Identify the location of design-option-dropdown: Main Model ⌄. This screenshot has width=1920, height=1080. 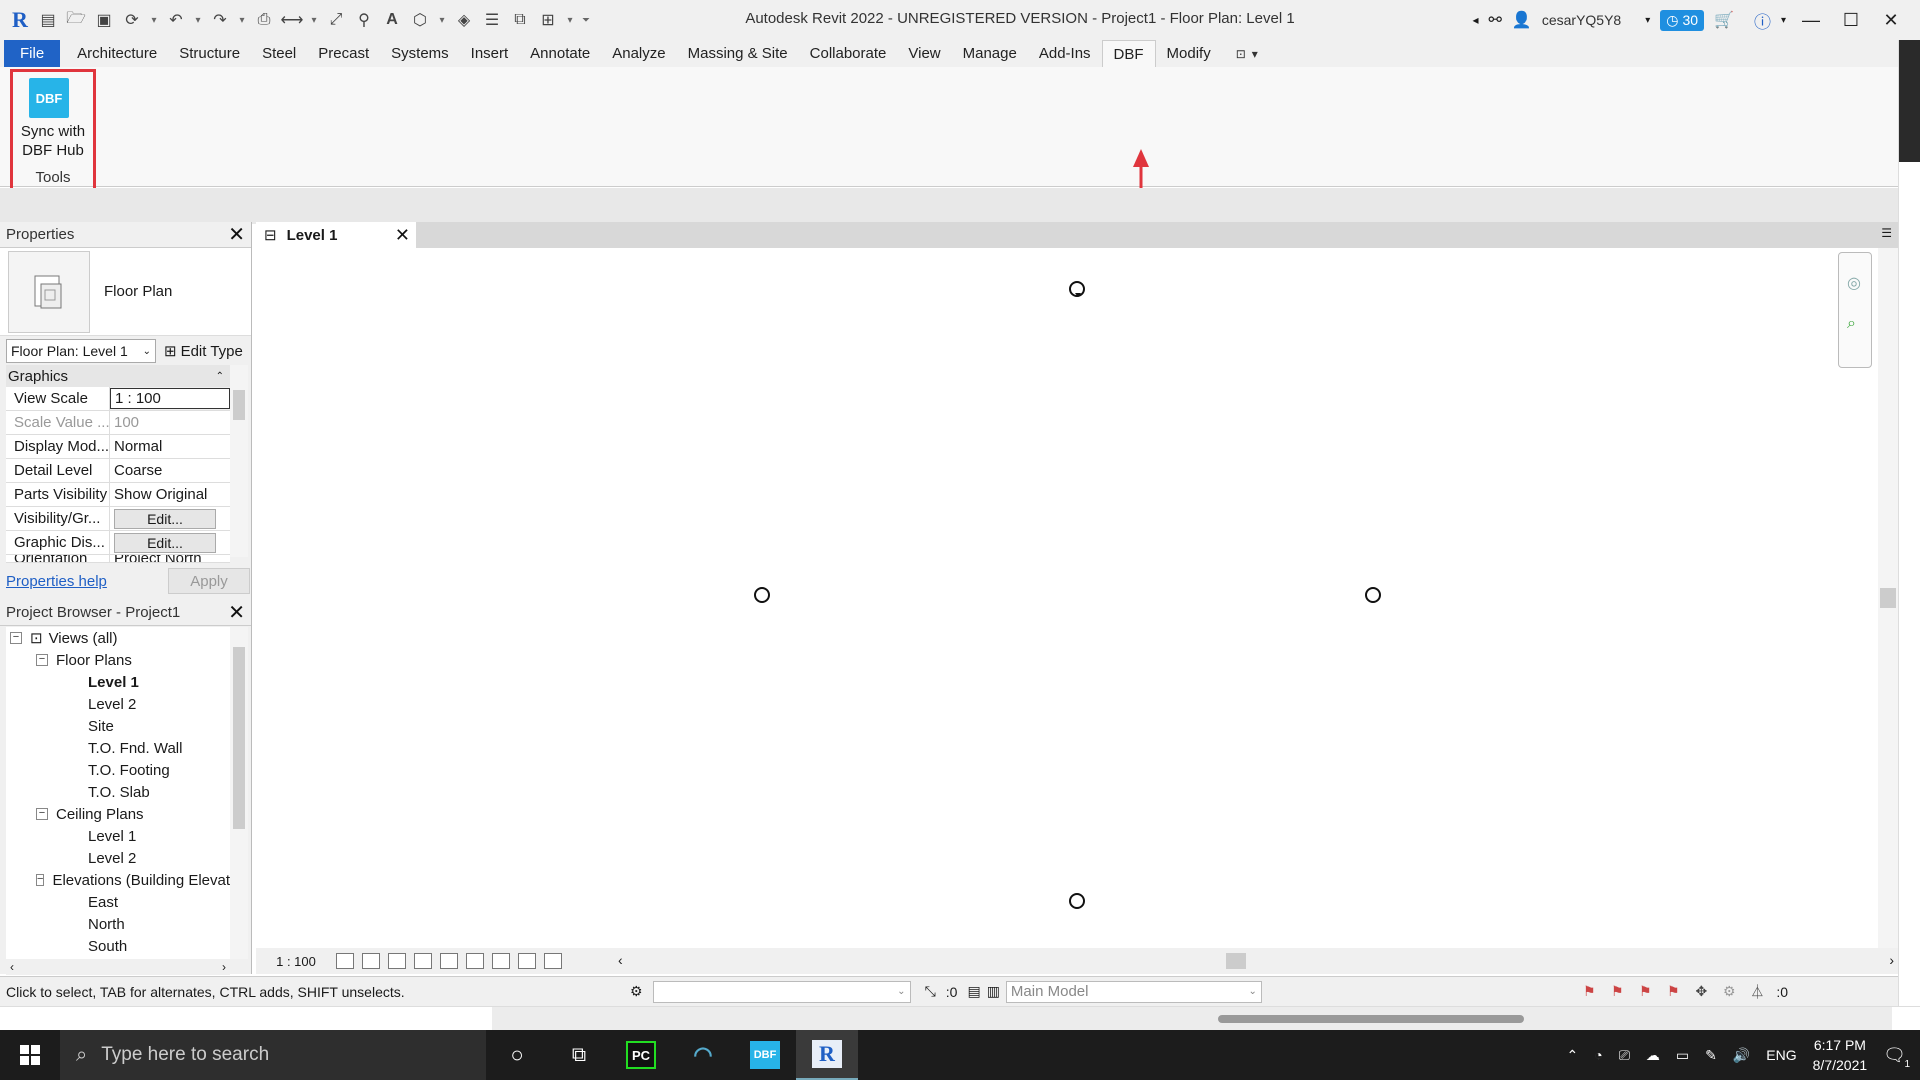
(1133, 991).